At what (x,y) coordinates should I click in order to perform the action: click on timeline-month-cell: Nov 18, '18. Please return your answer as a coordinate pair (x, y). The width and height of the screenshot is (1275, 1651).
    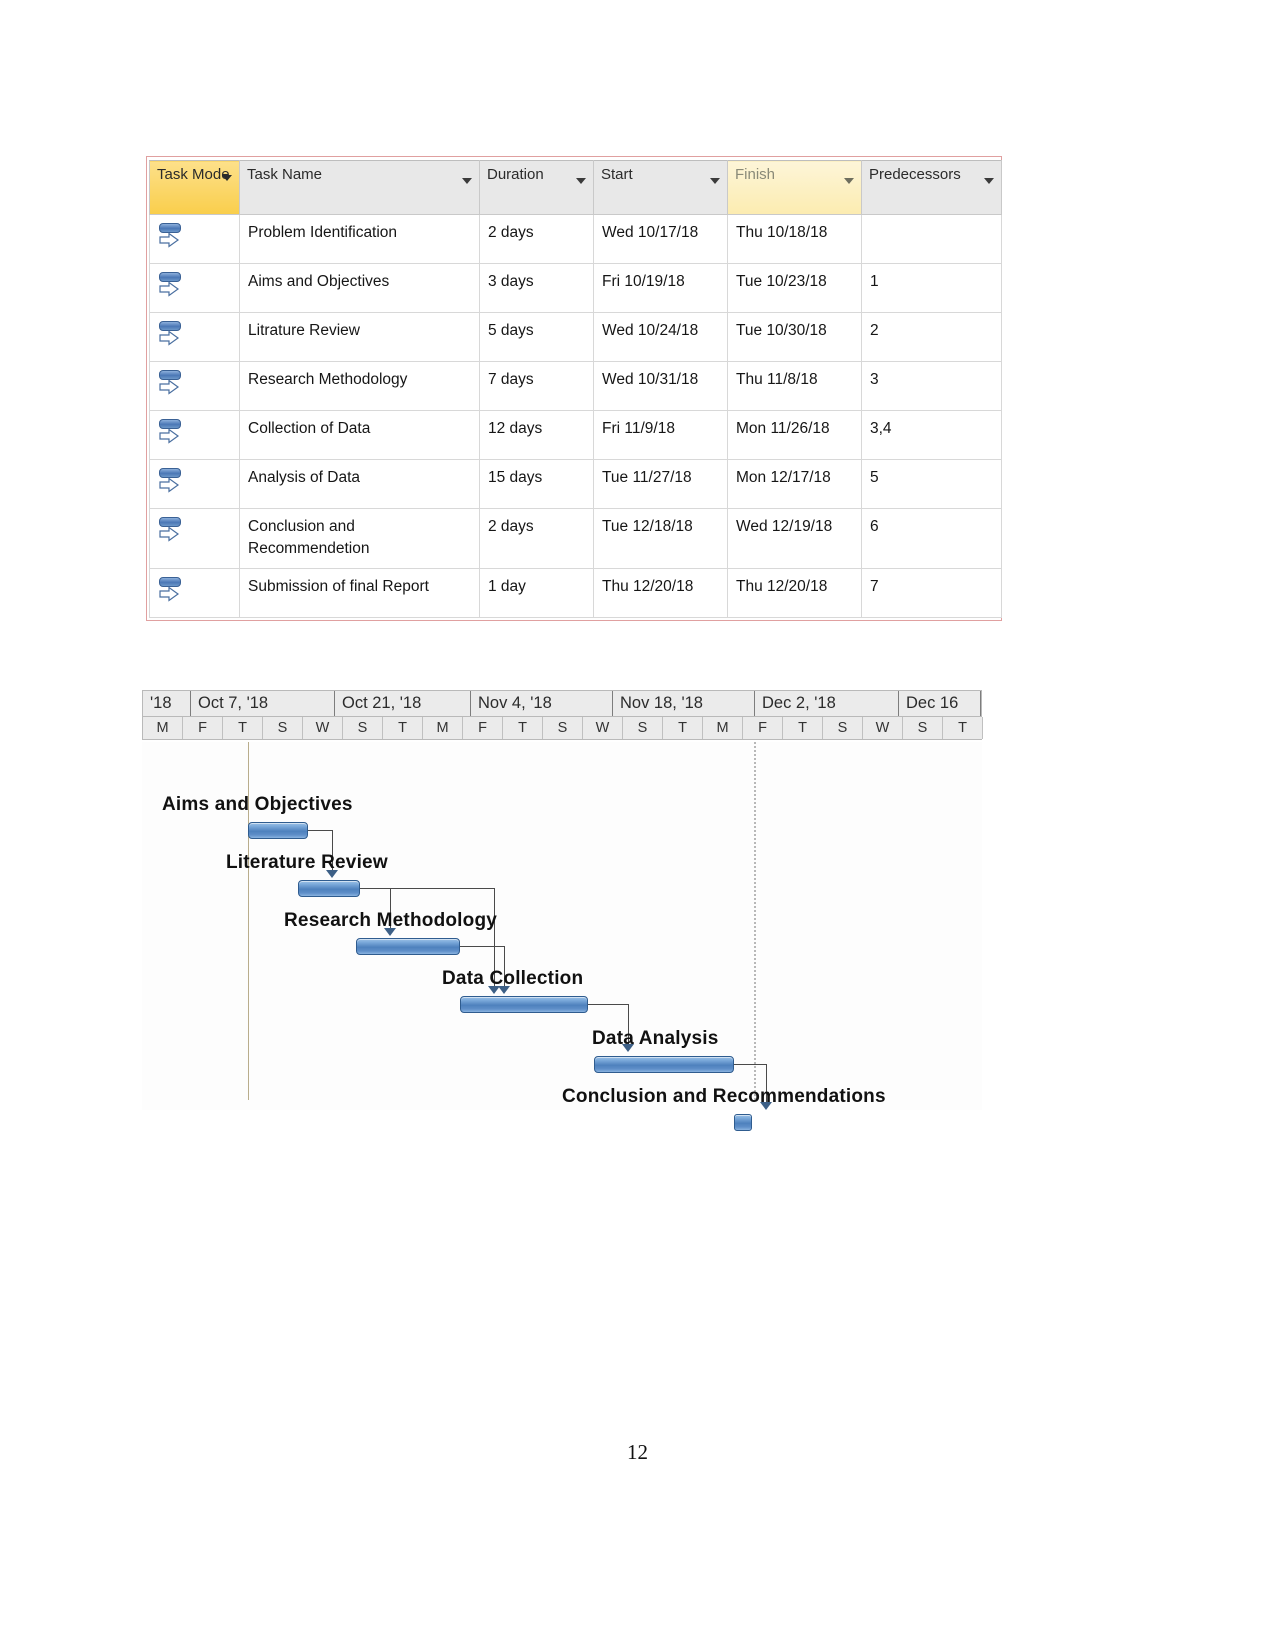
    Looking at the image, I should click on (684, 703).